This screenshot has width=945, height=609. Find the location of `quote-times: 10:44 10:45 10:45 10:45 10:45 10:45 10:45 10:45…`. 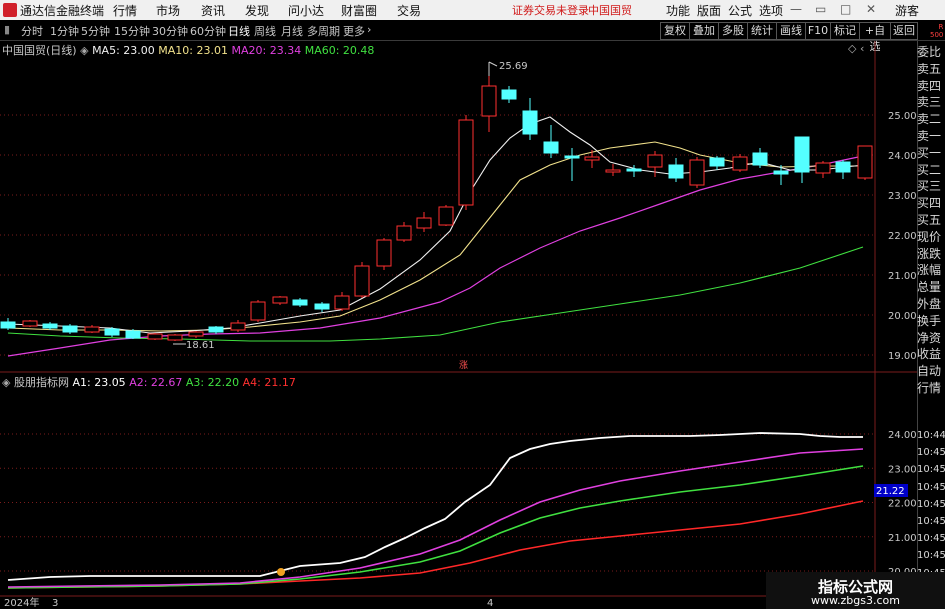

quote-times: 10:44 10:45 10:45 10:45 10:45 10:45 10:45 10:45… is located at coordinates (931, 504).